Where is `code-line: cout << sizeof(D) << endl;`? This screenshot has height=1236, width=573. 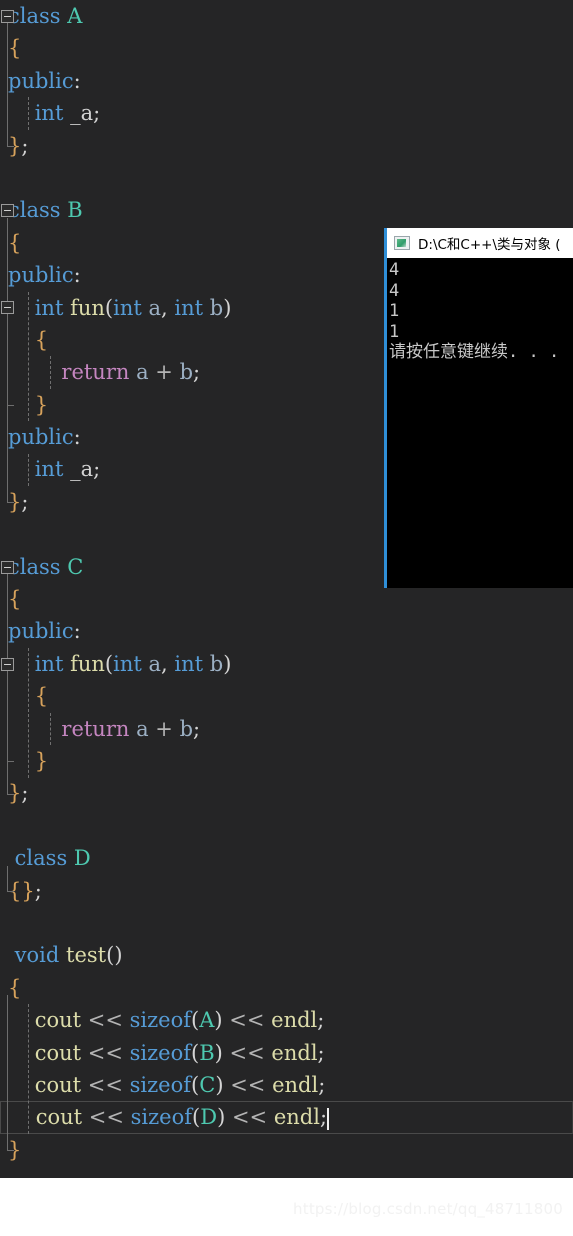 code-line: cout << sizeof(D) << endl; is located at coordinates (286, 1117).